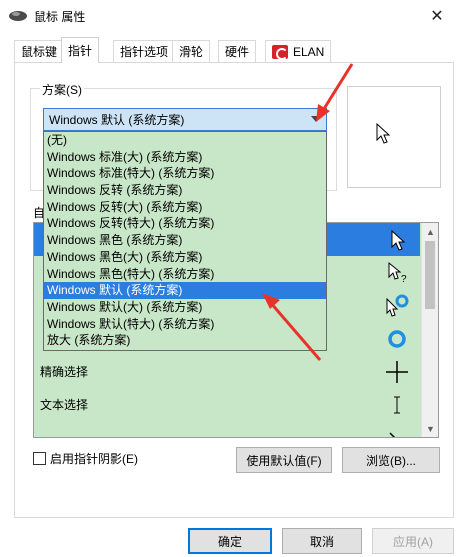 The height and width of the screenshot is (557, 459). I want to click on pointer-shadow-checkbox, so click(39, 458).